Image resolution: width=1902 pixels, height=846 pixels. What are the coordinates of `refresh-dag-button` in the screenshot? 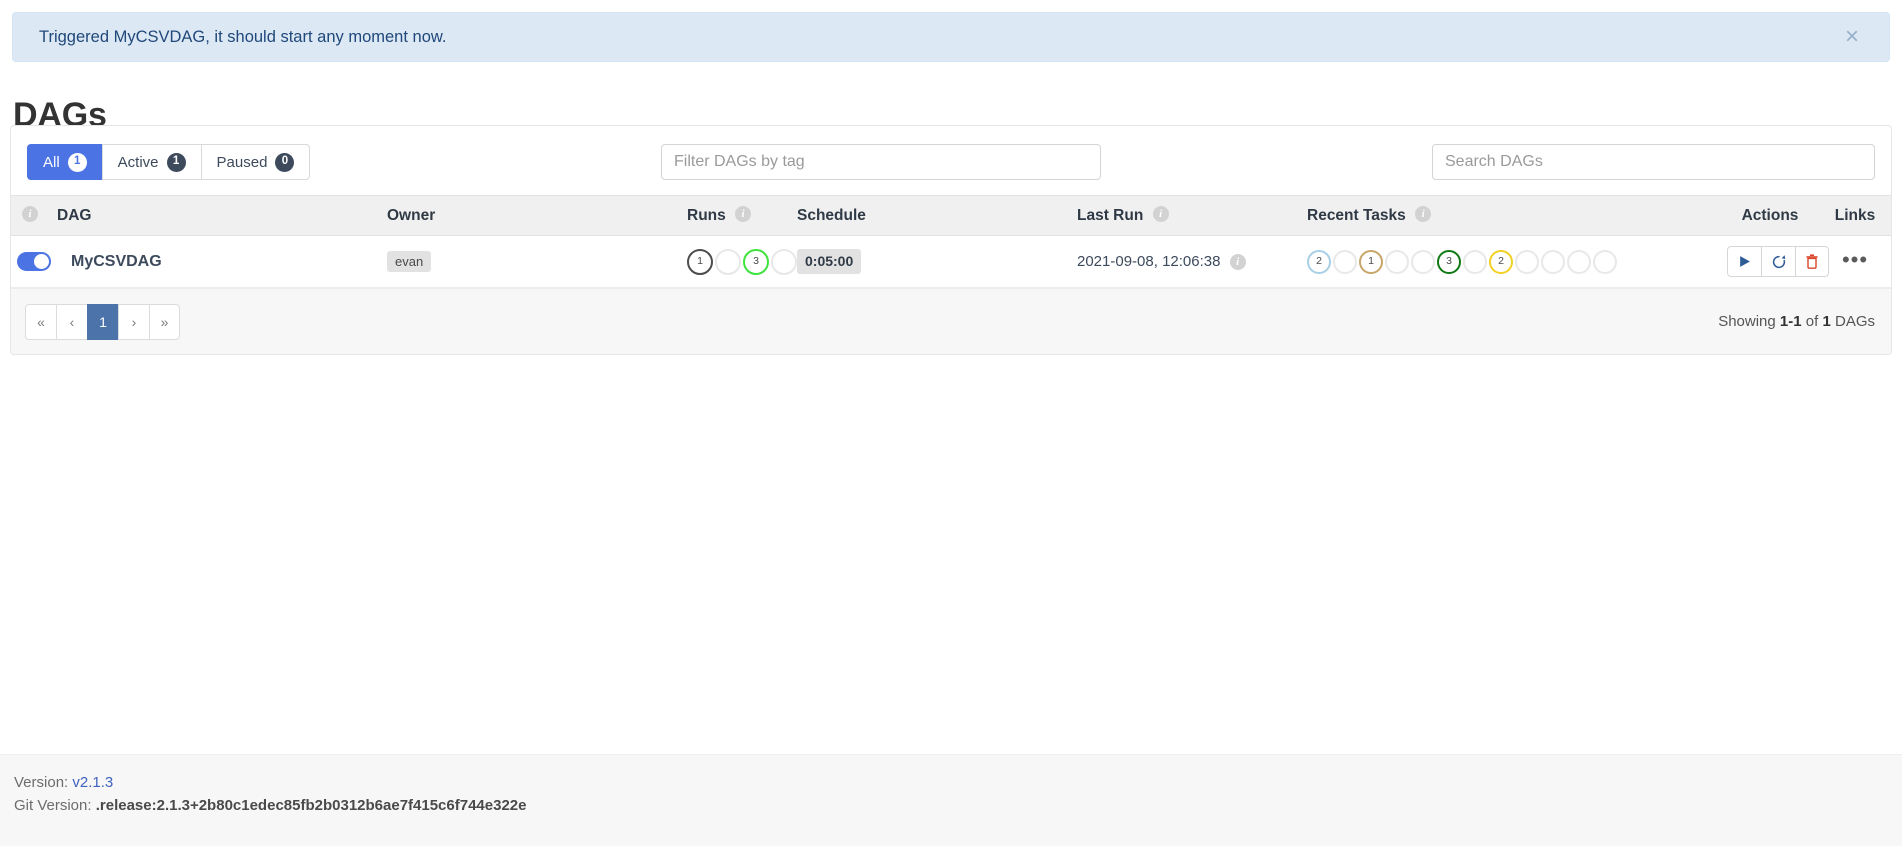 It's located at (1778, 261).